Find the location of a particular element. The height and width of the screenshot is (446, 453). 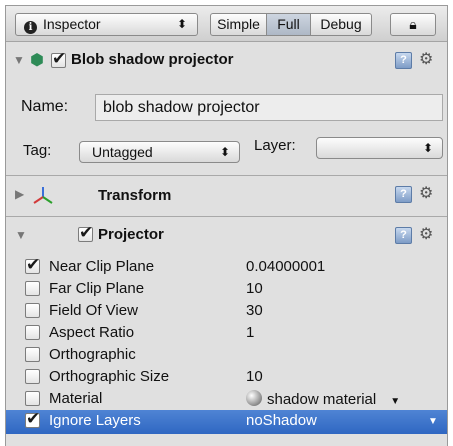

tag-layer-row: Tag: Untagged ⬍ Layer: ⬍ is located at coordinates (226, 153).